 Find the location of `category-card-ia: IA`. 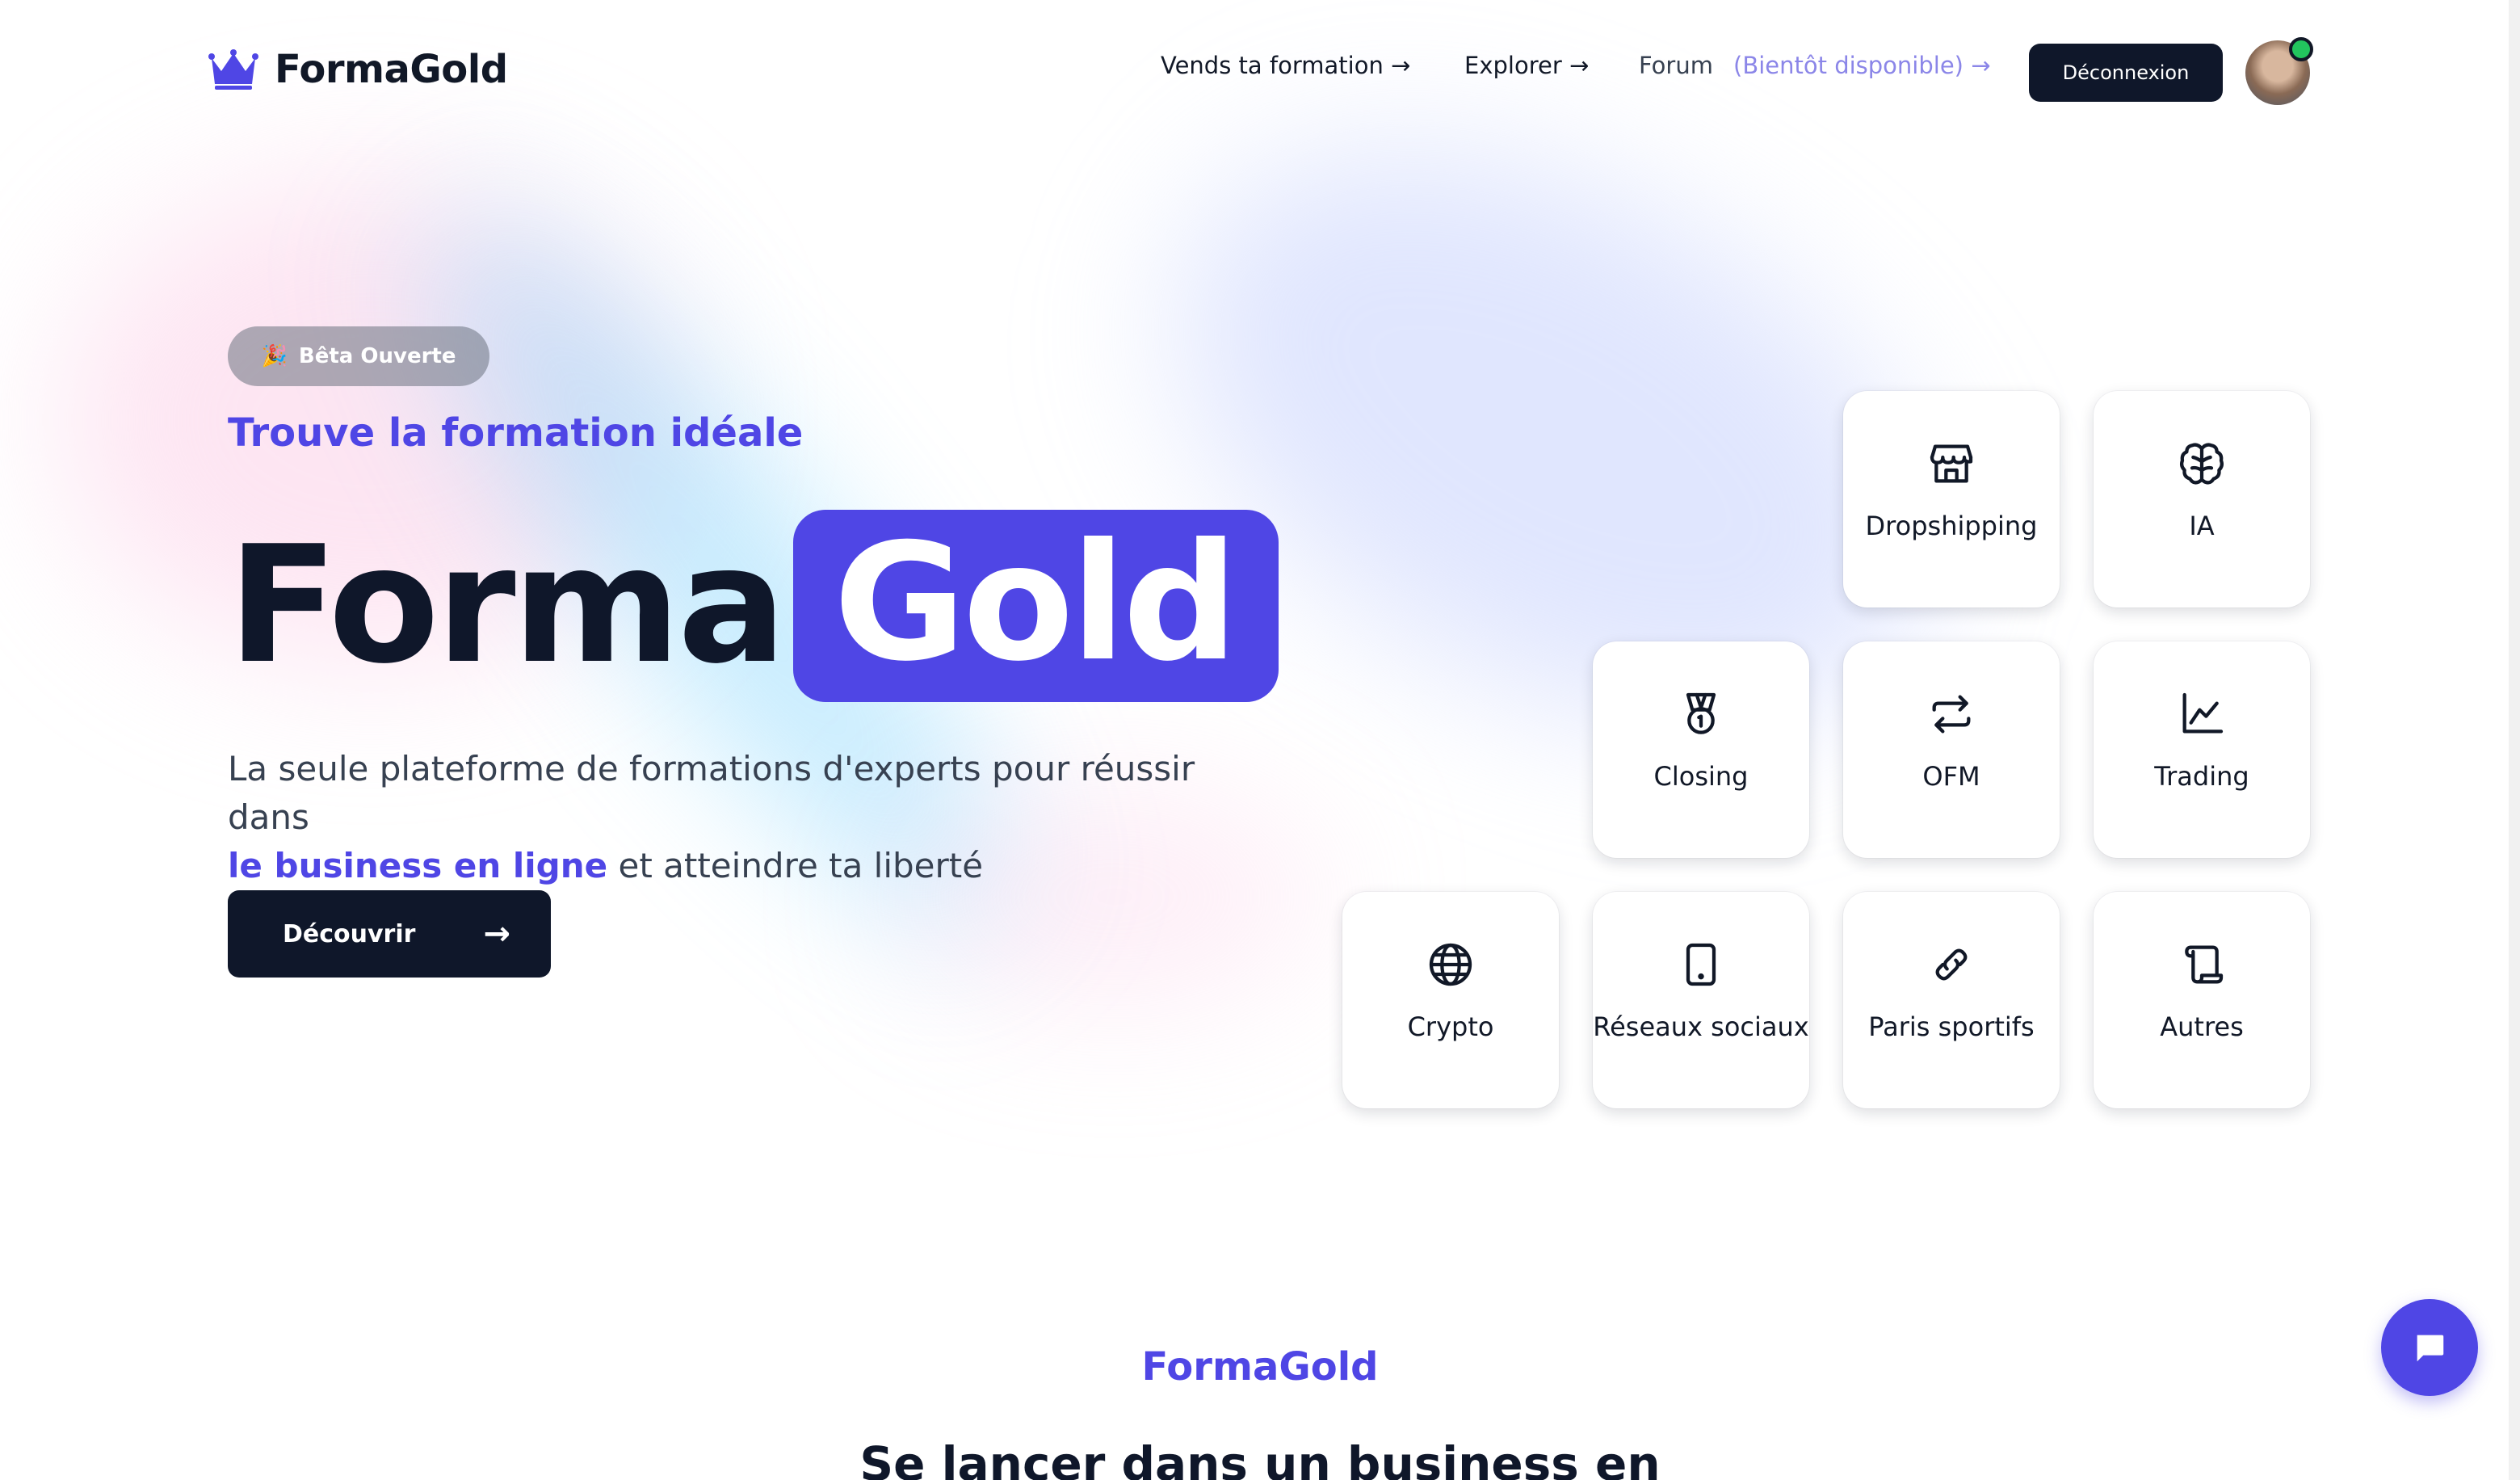

category-card-ia: IA is located at coordinates (2202, 499).